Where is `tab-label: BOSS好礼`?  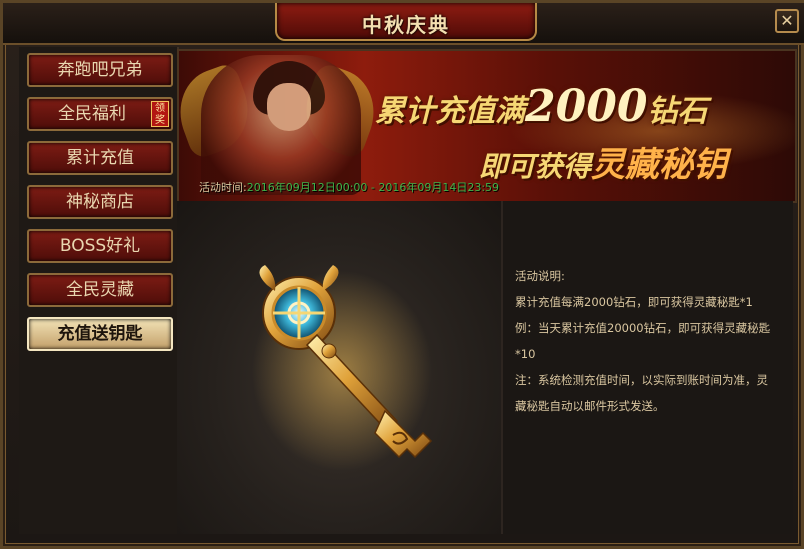 tab-label: BOSS好礼 is located at coordinates (100, 246).